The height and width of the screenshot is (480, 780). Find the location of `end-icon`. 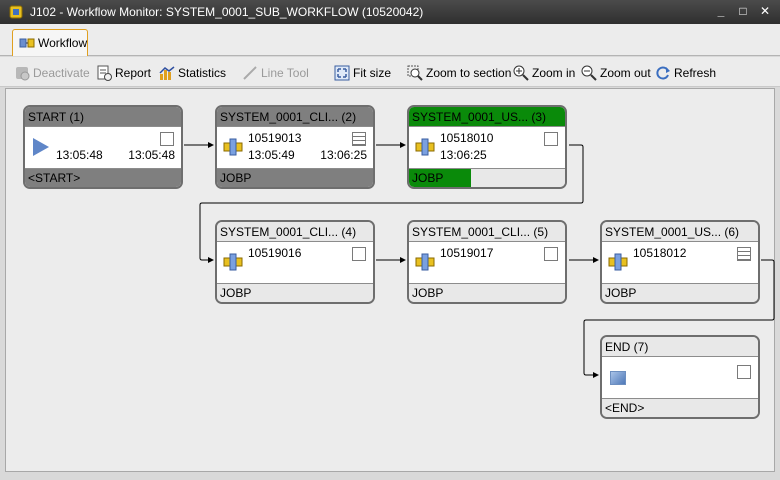

end-icon is located at coordinates (618, 378).